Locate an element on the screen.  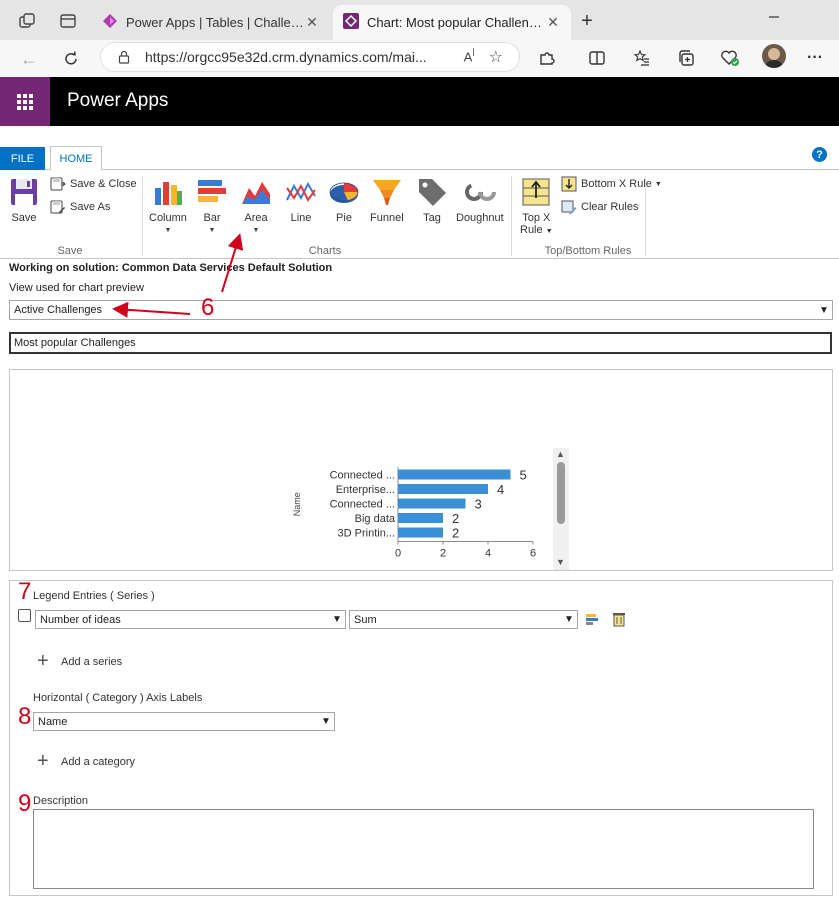
back-arrow-icon: ← is located at coordinates (29, 59).